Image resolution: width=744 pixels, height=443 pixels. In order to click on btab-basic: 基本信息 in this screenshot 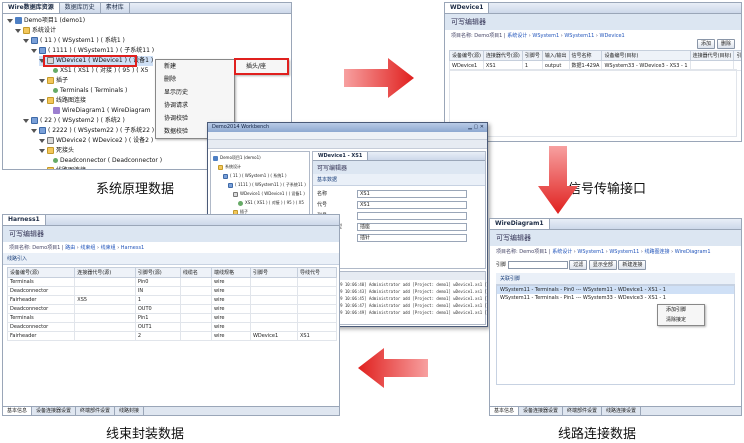, I will do `click(18, 411)`.